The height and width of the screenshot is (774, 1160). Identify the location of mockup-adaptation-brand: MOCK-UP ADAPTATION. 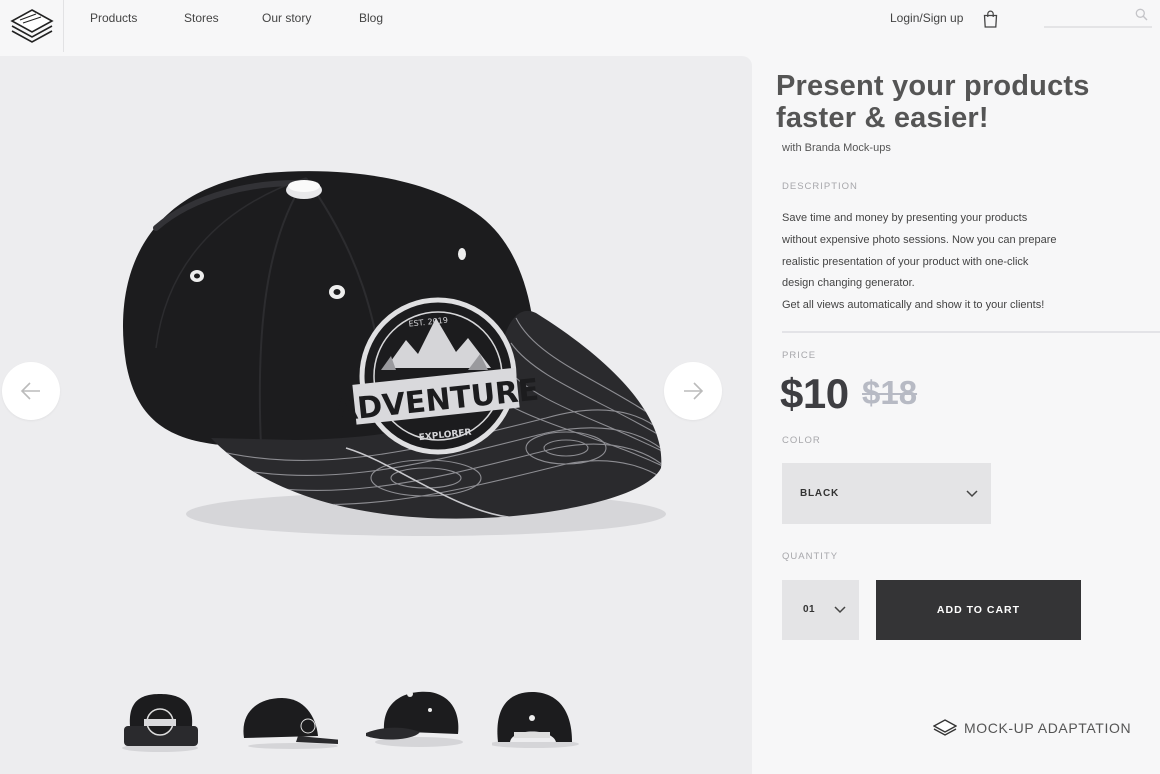
(1032, 728).